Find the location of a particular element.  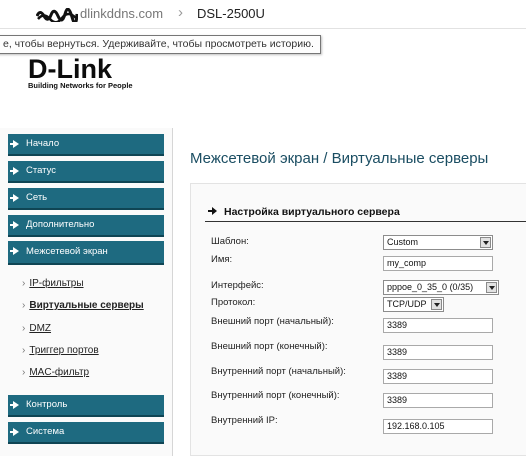

nav-item-network: Сеть is located at coordinates (86, 199).